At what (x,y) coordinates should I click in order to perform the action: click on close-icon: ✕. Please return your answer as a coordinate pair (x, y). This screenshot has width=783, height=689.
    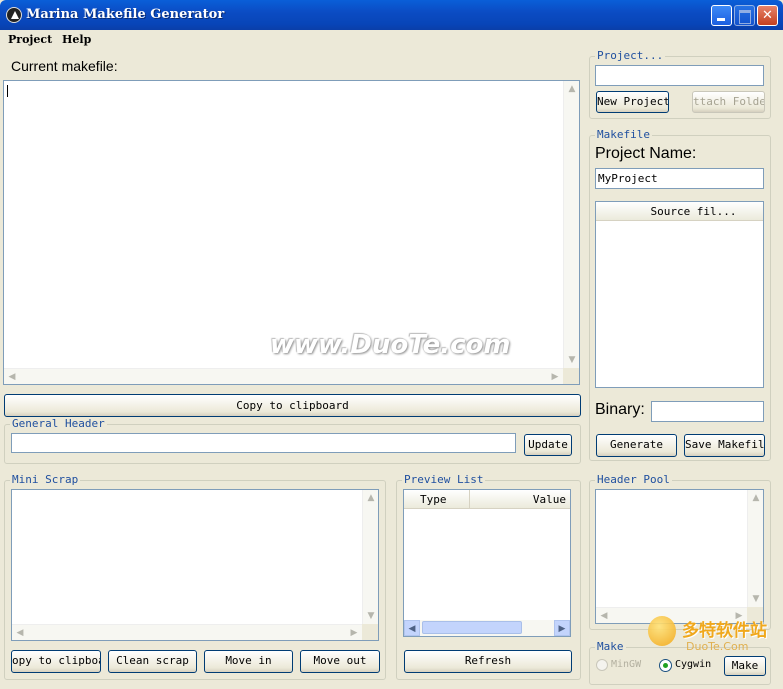
    Looking at the image, I should click on (767, 15).